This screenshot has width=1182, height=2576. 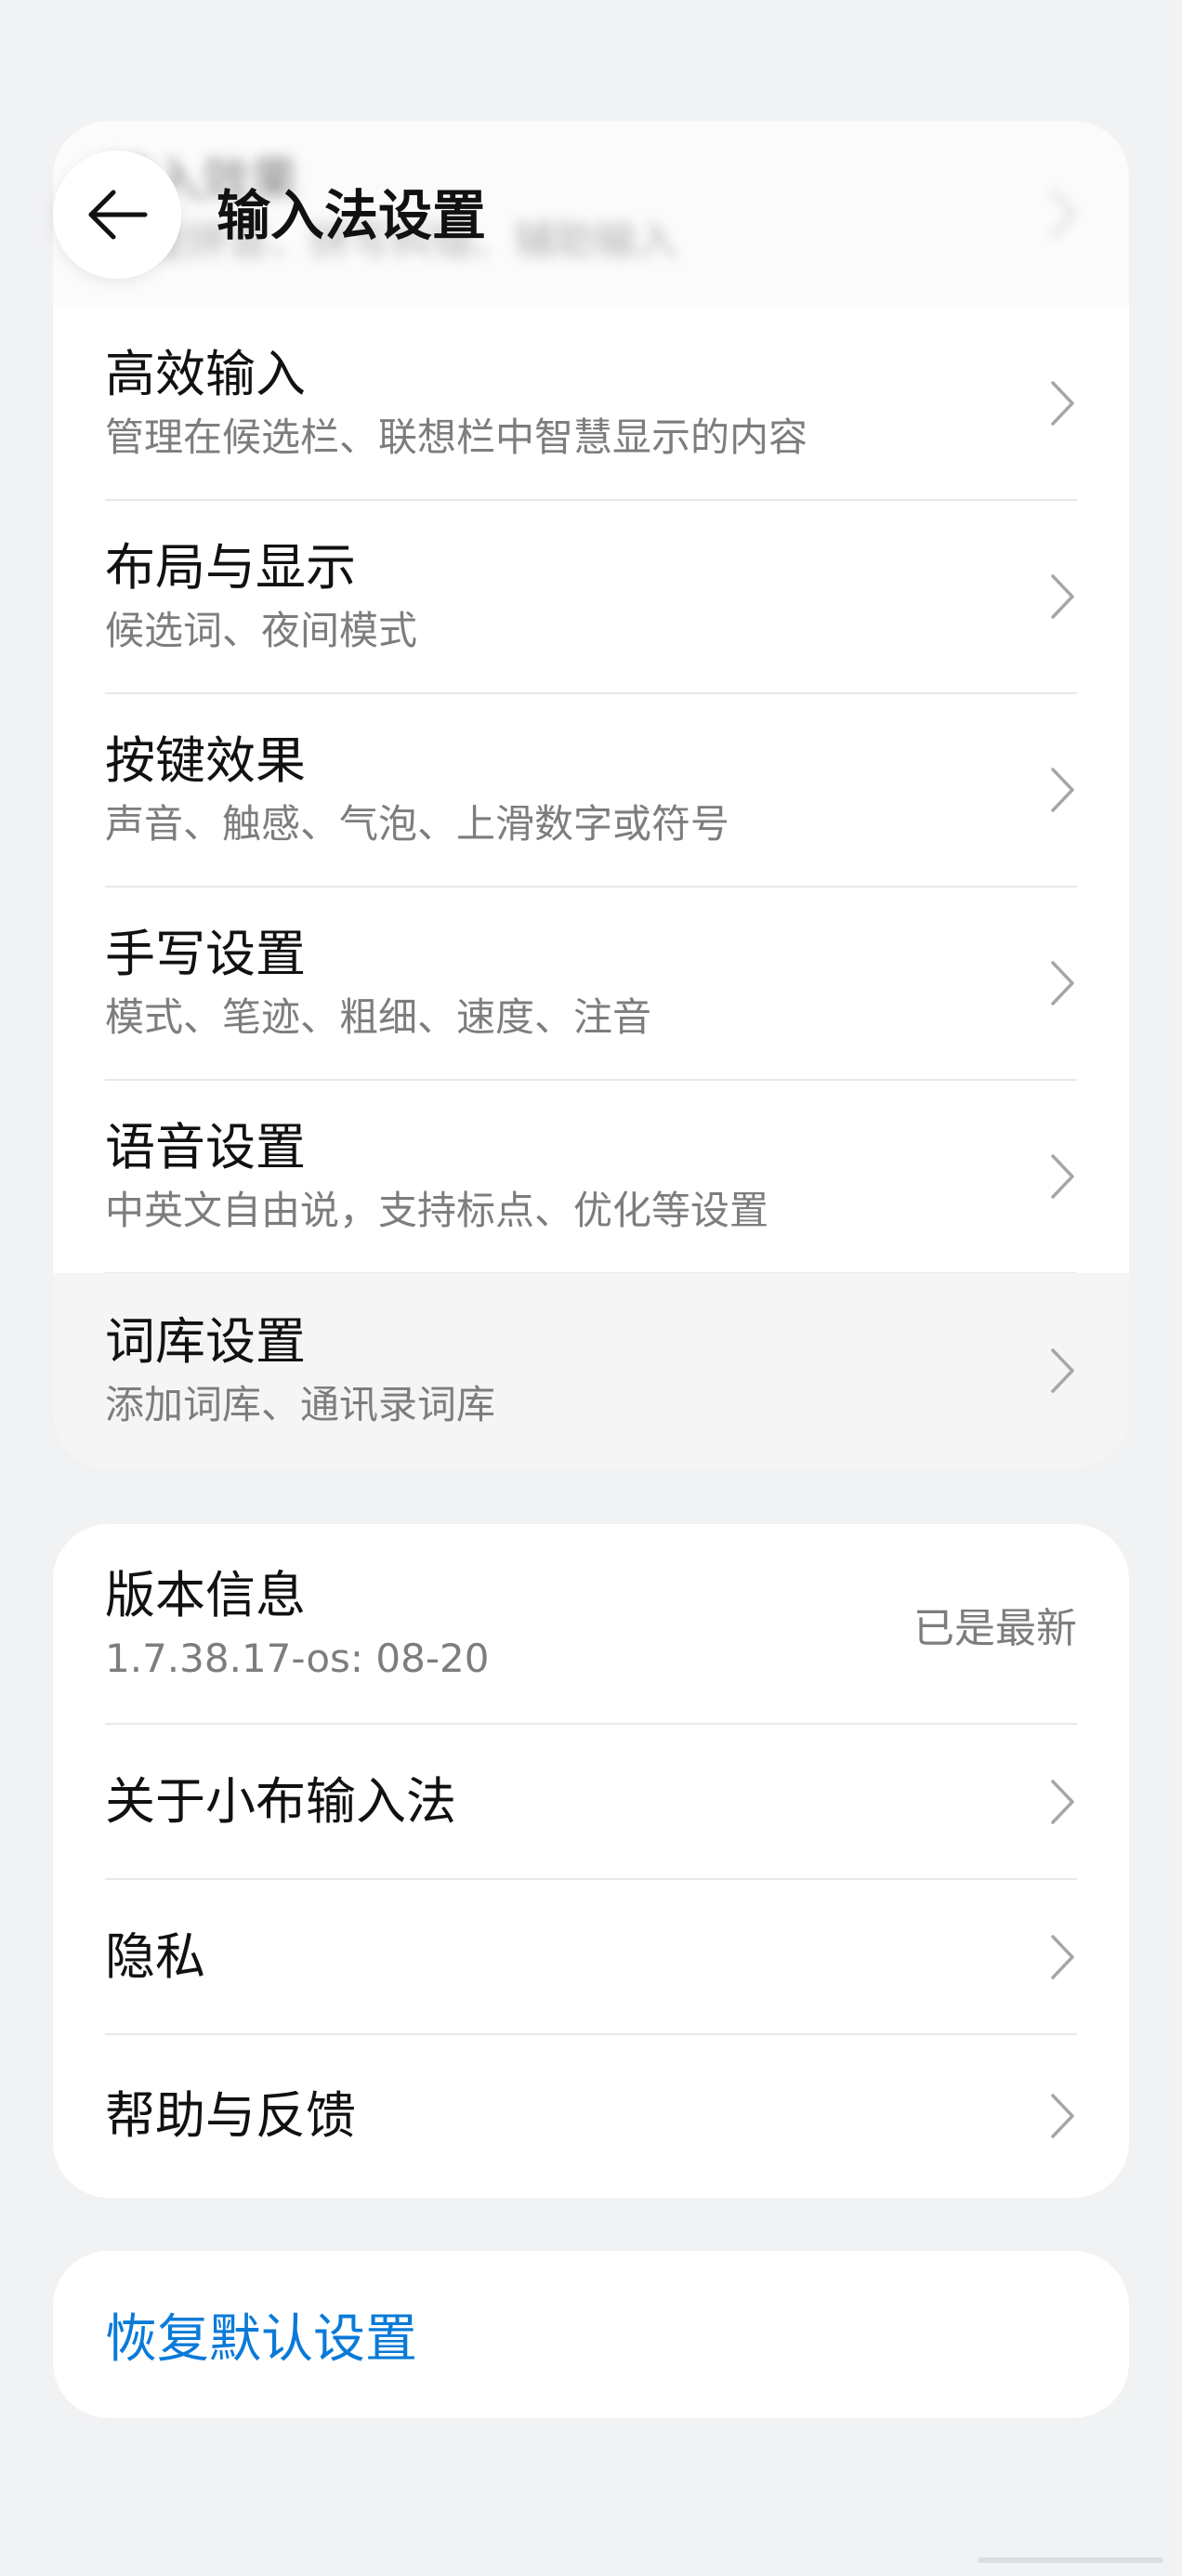 I want to click on settings-item-dictionary: 词库设置 添加词库、通讯录词库, so click(x=591, y=1370).